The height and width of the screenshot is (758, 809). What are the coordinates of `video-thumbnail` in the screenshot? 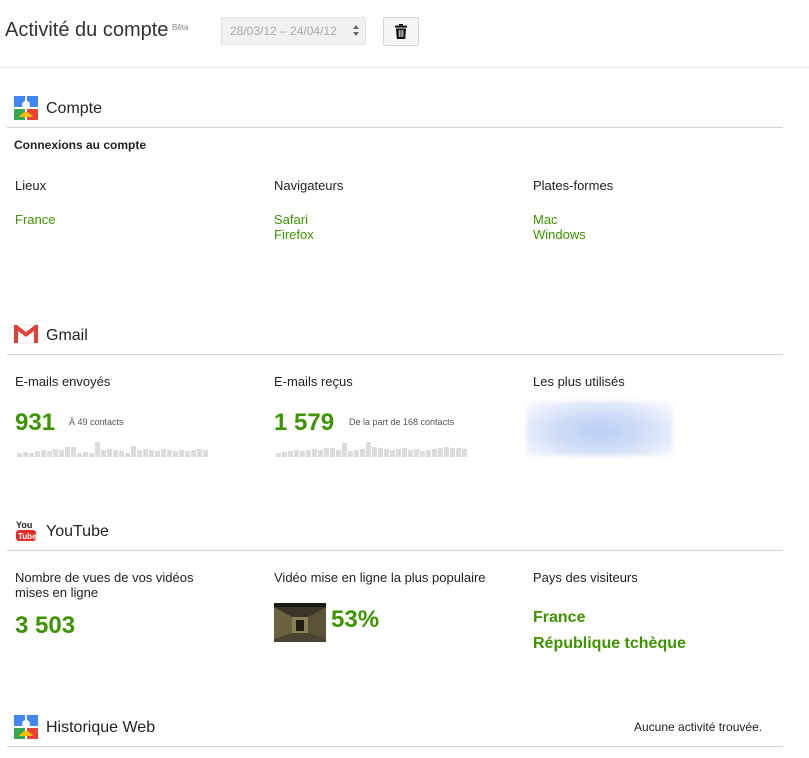 It's located at (300, 622).